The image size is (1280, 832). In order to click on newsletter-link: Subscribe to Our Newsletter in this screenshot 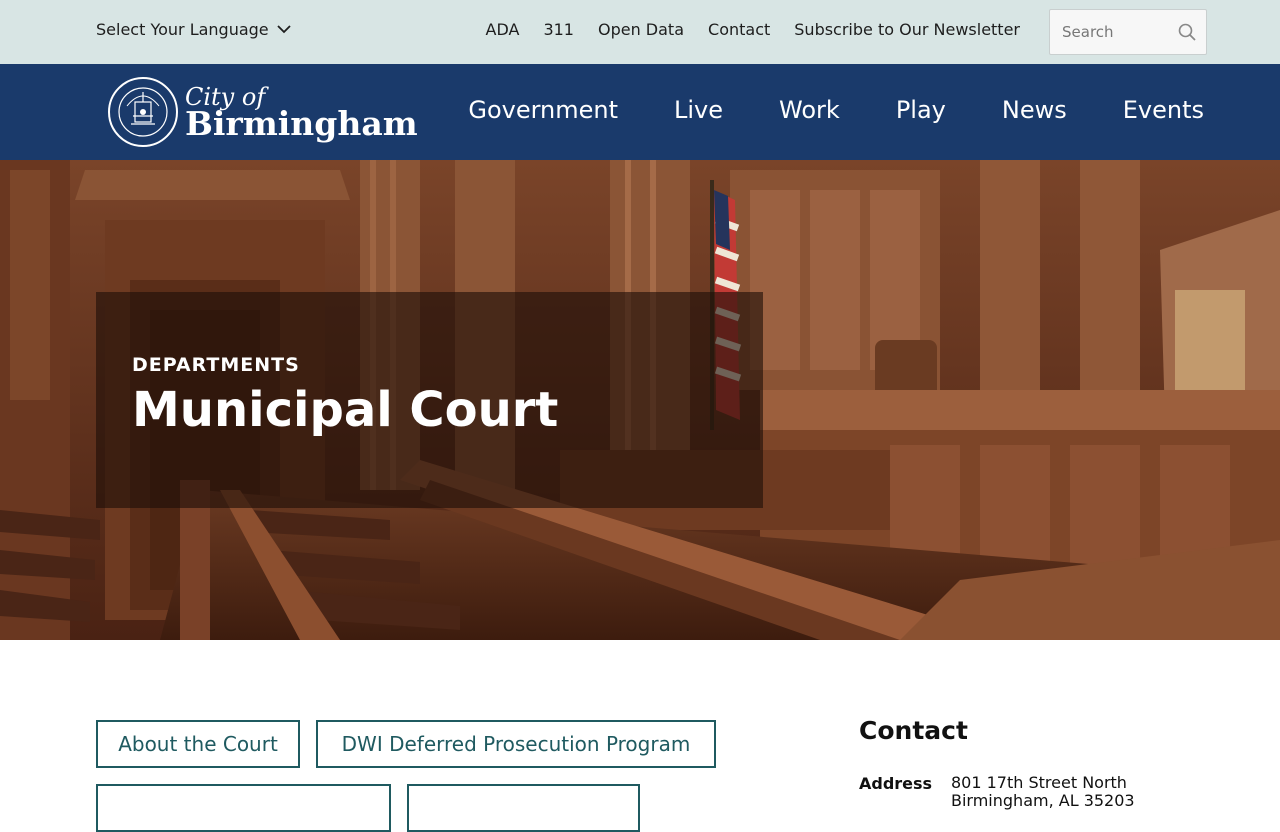, I will do `click(907, 29)`.